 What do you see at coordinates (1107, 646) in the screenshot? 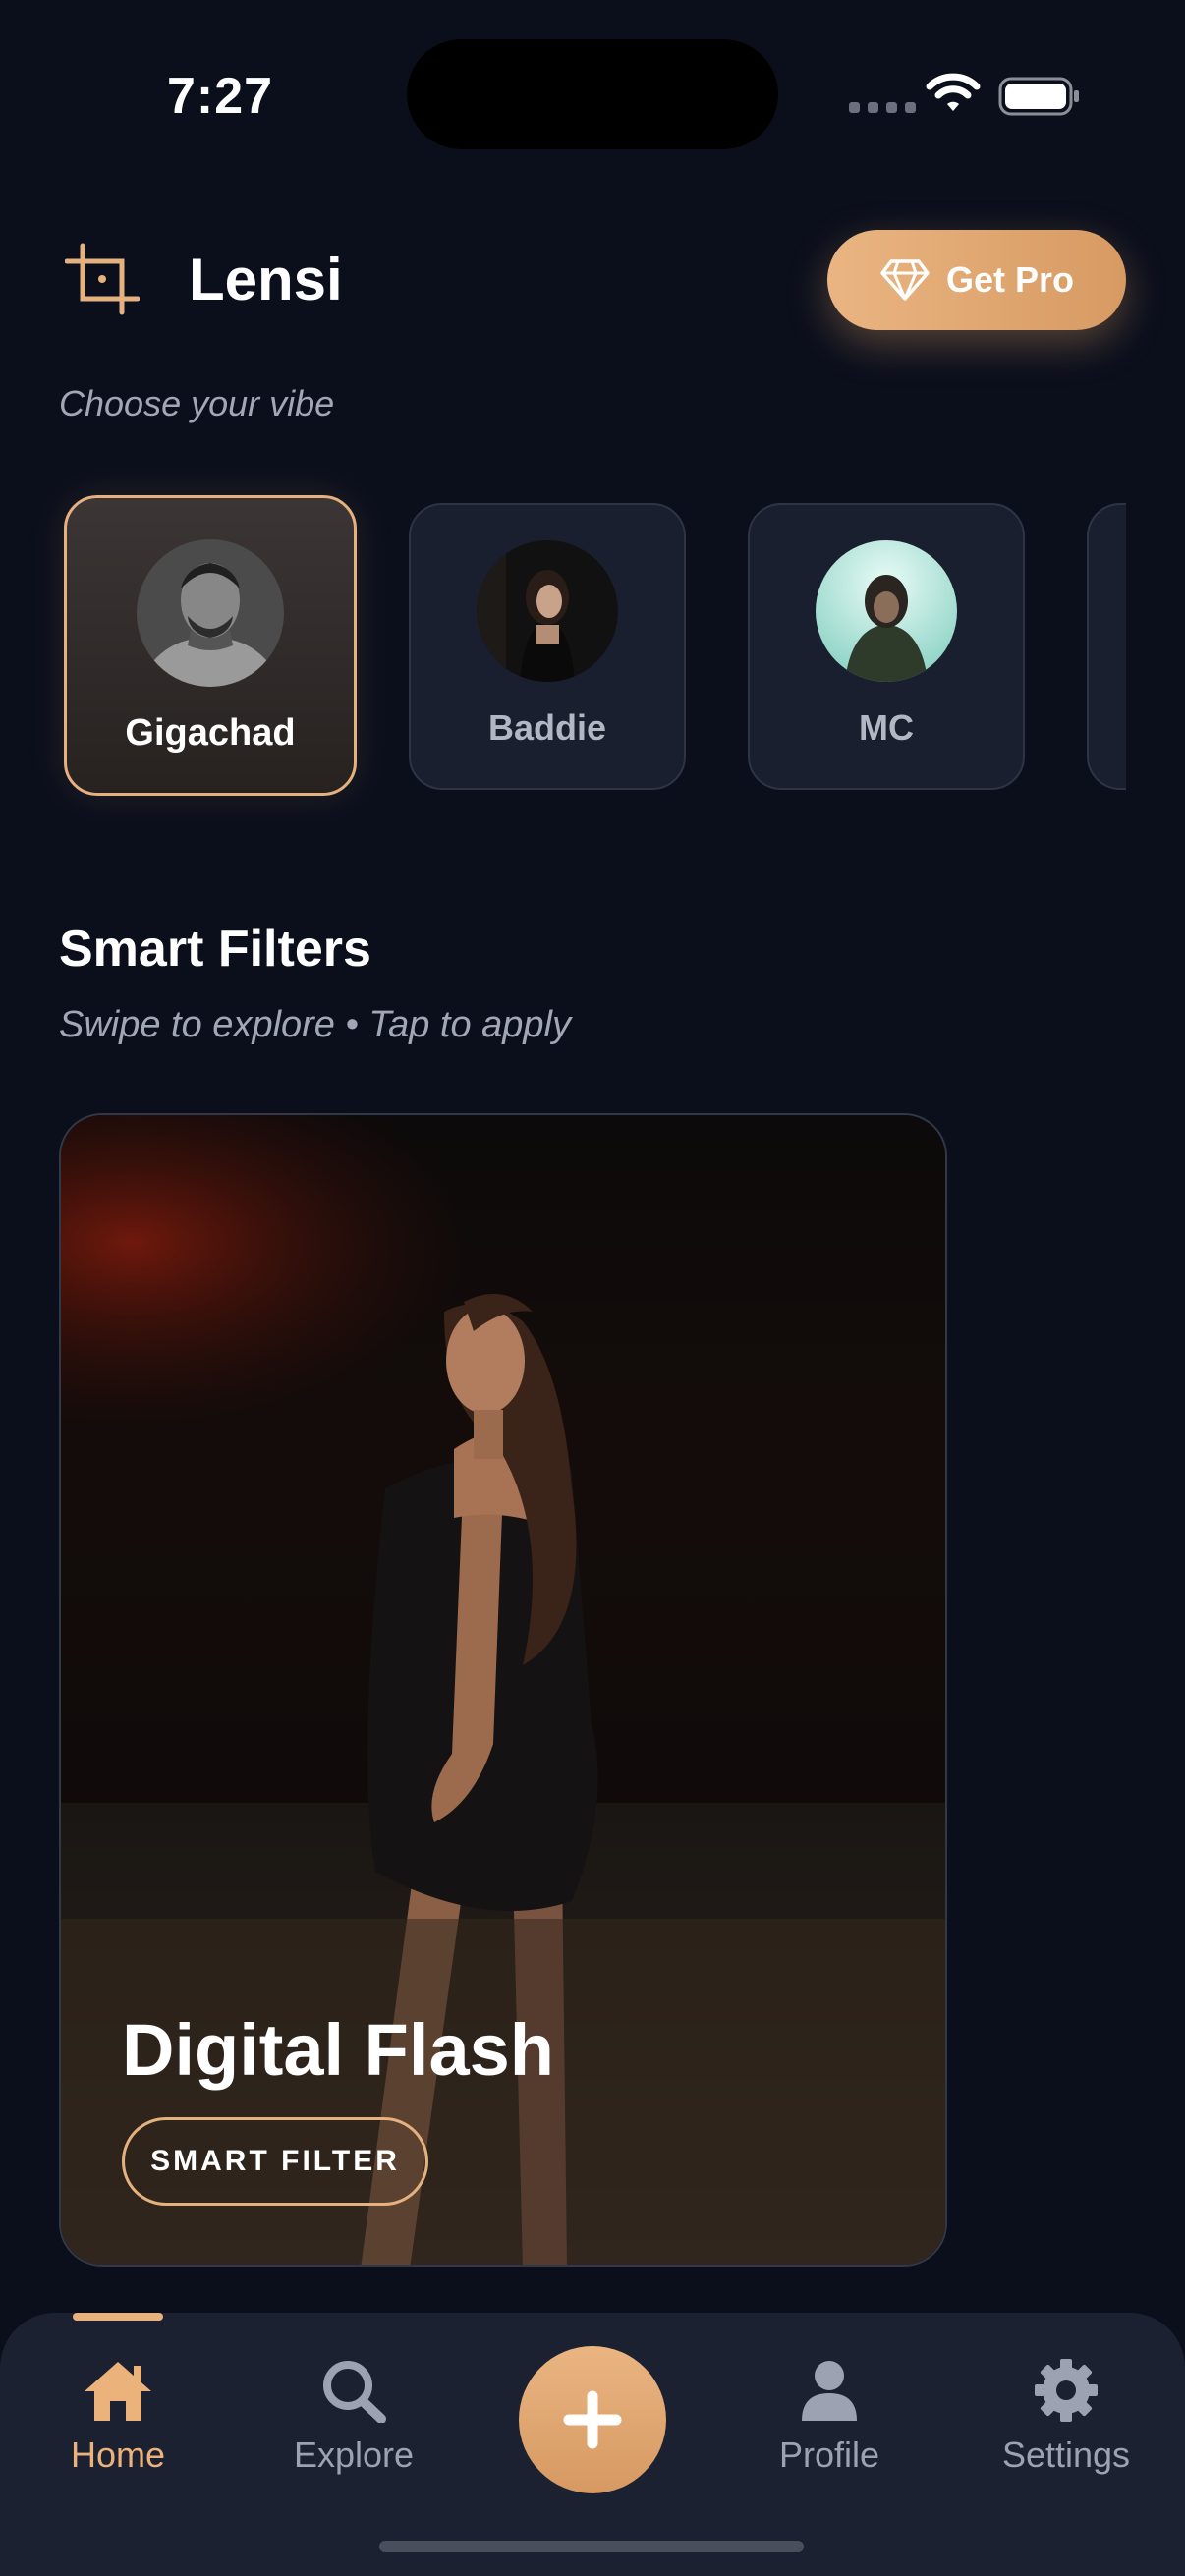
I see `vibe-card-partial` at bounding box center [1107, 646].